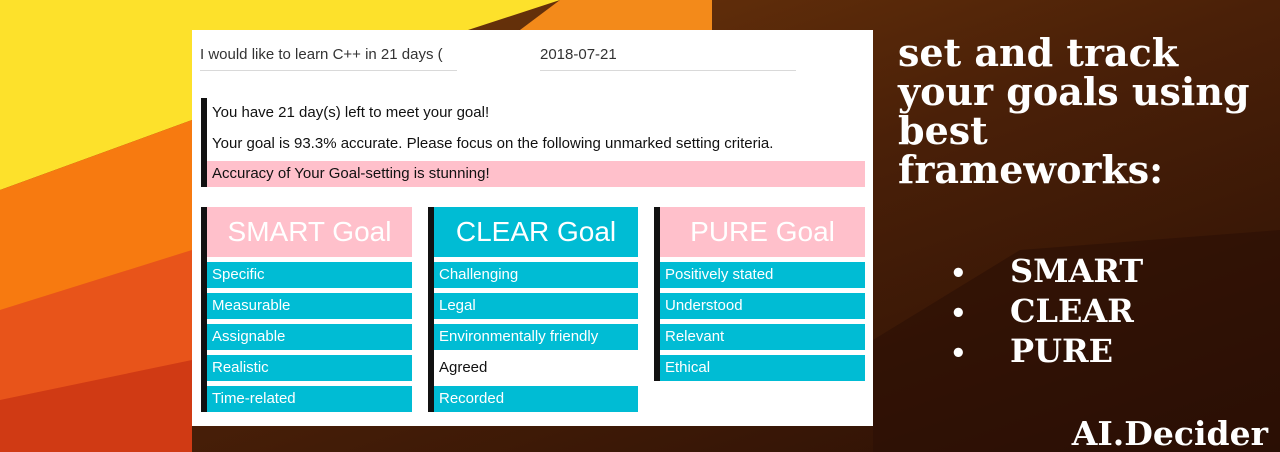 The width and height of the screenshot is (1280, 452). Describe the element at coordinates (1031, 169) in the screenshot. I see `promo-headline-line: frameworks:` at that location.